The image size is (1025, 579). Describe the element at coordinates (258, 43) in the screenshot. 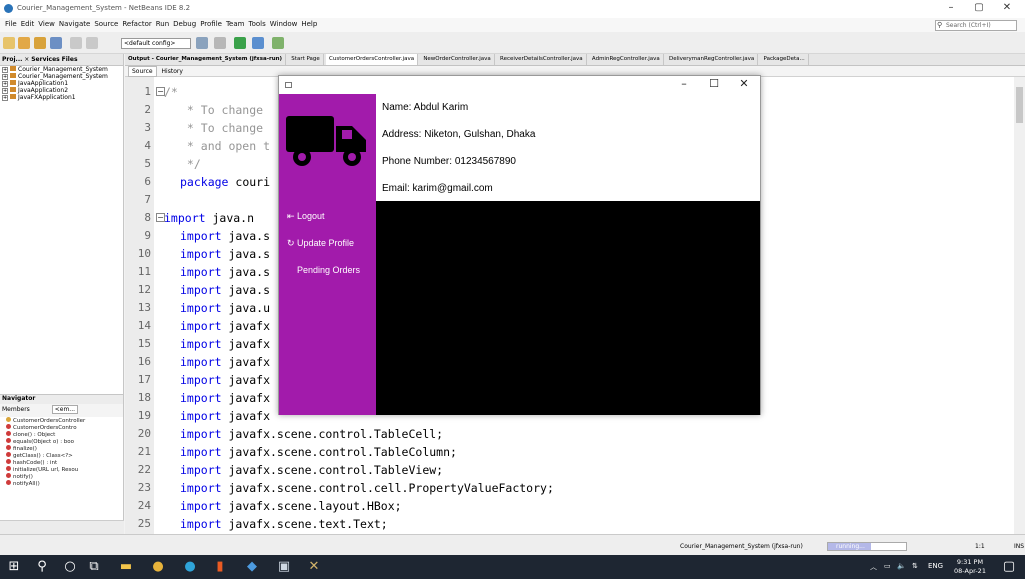

I see `debug-icon` at that location.